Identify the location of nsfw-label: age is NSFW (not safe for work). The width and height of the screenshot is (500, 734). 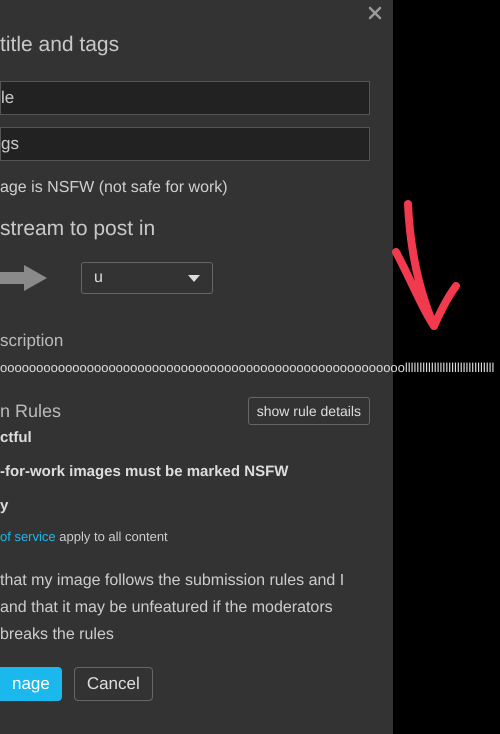
(114, 188).